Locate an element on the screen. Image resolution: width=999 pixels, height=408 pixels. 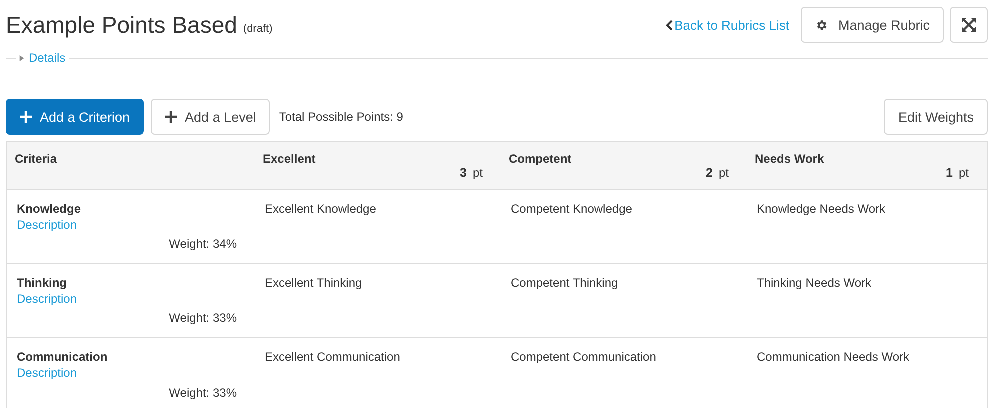
level-description: Thinking Needs Work is located at coordinates (814, 283).